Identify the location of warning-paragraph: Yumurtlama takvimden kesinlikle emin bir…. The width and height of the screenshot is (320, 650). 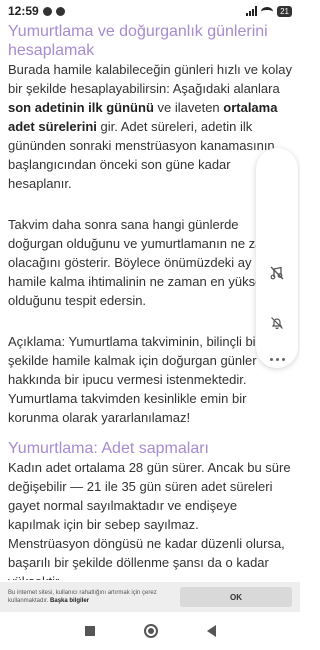
(127, 408).